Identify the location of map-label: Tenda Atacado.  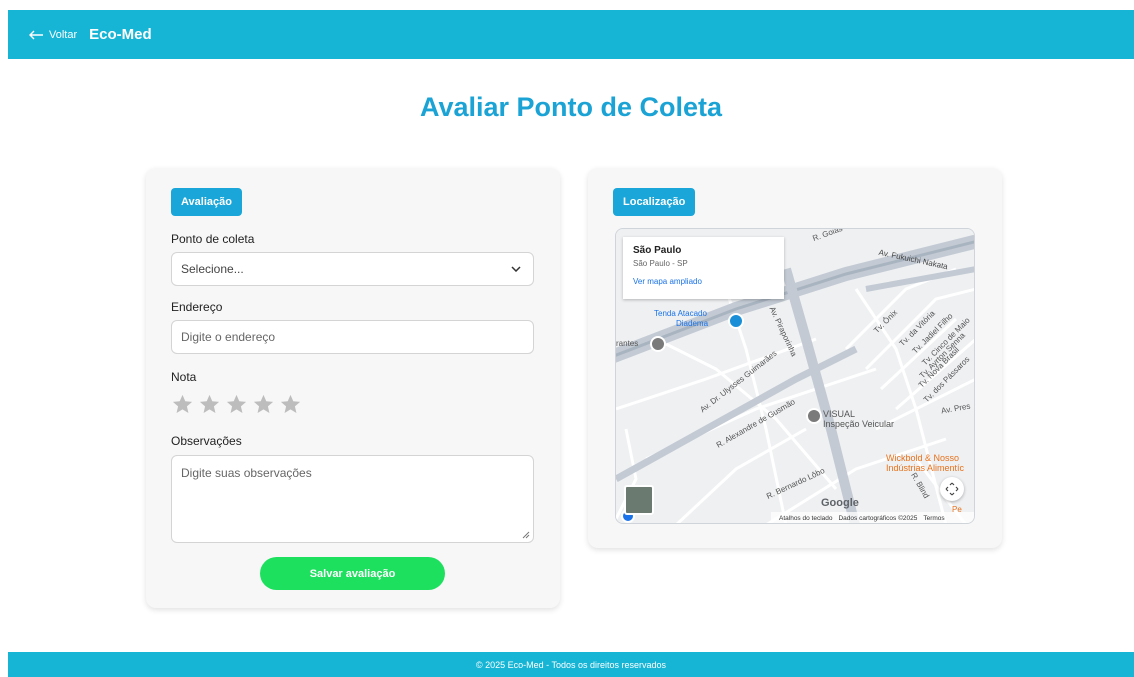
(680, 313).